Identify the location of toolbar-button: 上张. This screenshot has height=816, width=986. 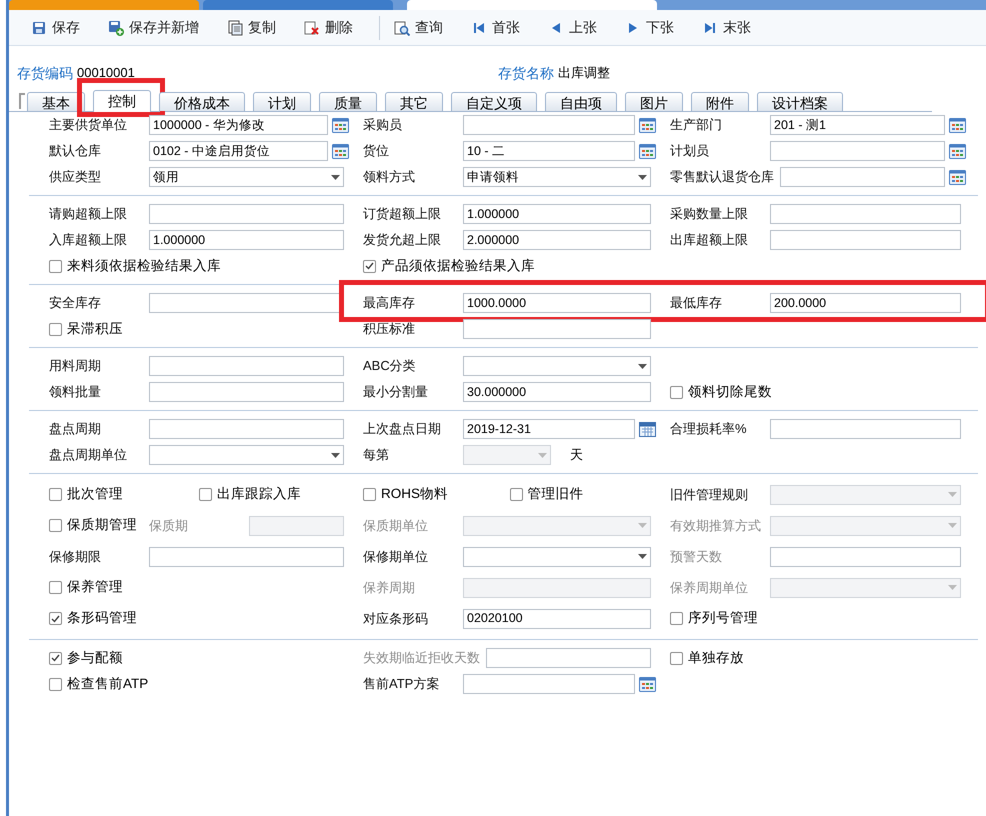
(572, 28).